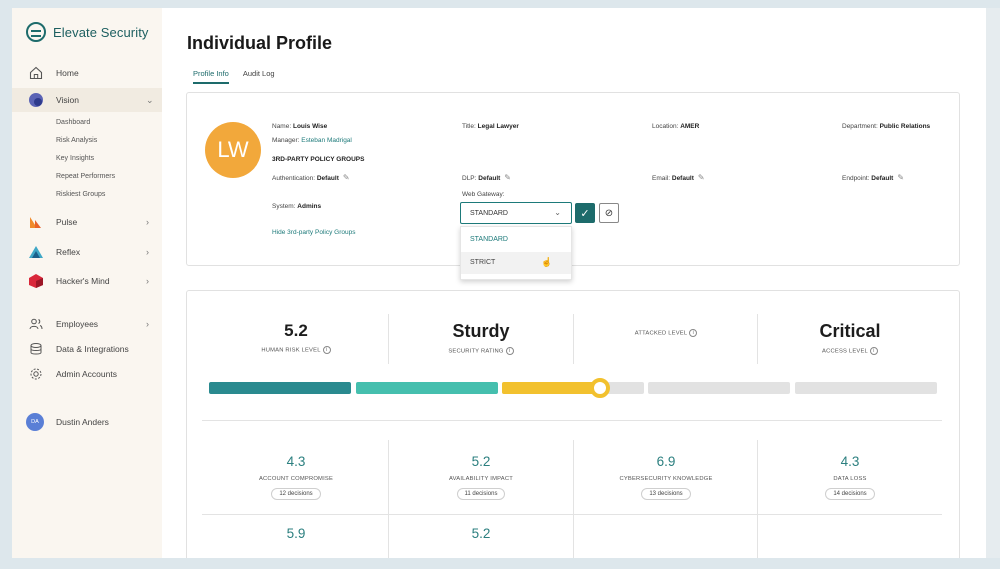  What do you see at coordinates (296, 533) in the screenshot?
I see `submetric-5: 5.9` at bounding box center [296, 533].